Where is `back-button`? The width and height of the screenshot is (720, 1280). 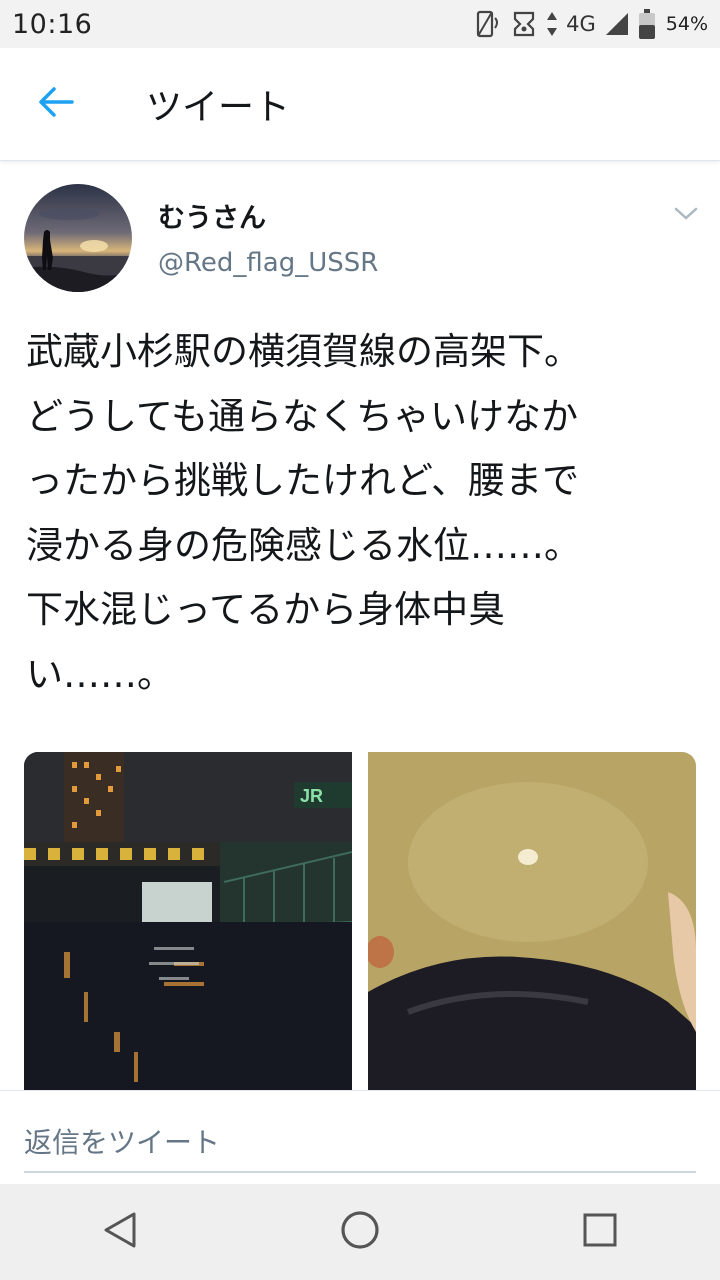 back-button is located at coordinates (56, 104).